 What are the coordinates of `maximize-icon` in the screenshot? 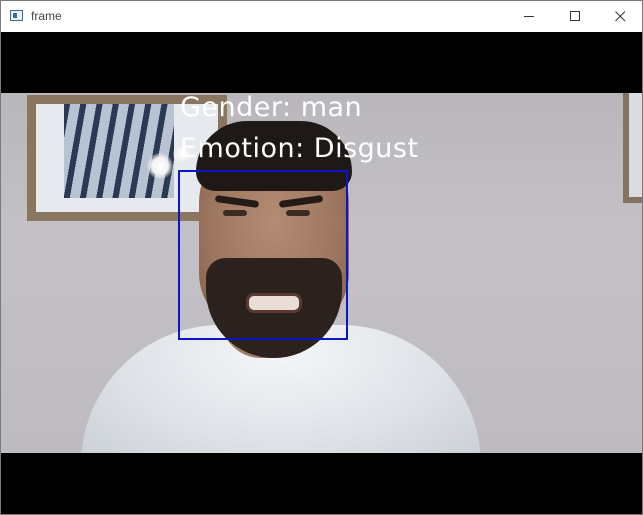 It's located at (574, 16).